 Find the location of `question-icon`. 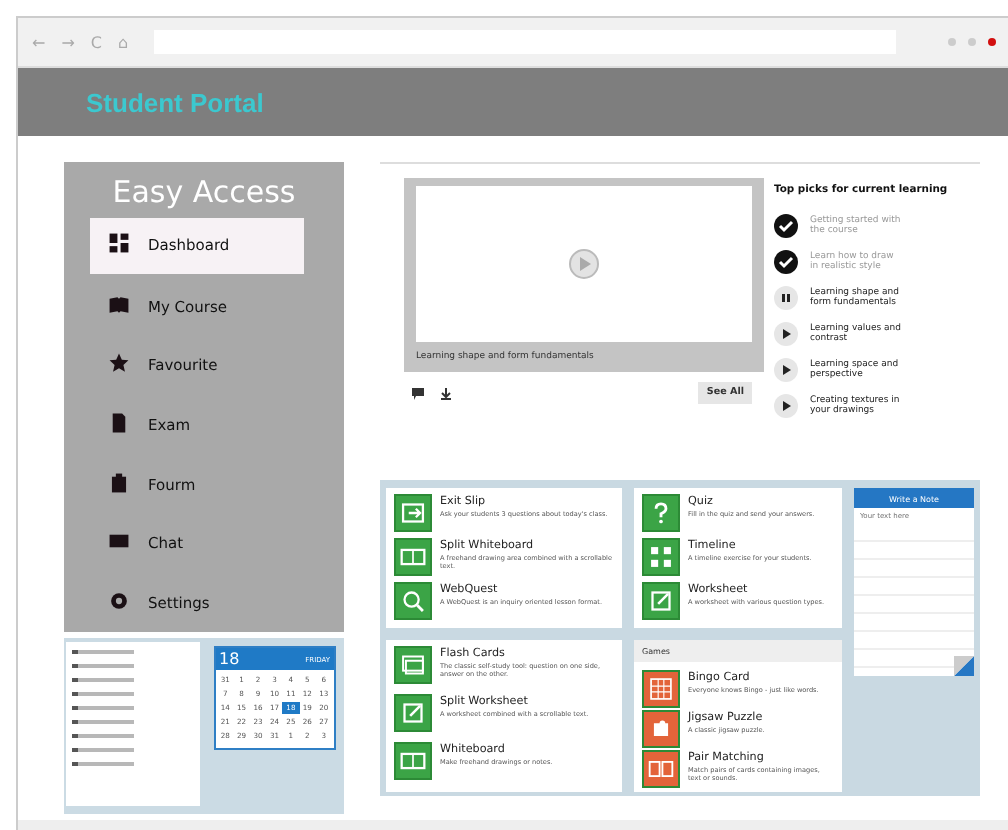

question-icon is located at coordinates (661, 513).